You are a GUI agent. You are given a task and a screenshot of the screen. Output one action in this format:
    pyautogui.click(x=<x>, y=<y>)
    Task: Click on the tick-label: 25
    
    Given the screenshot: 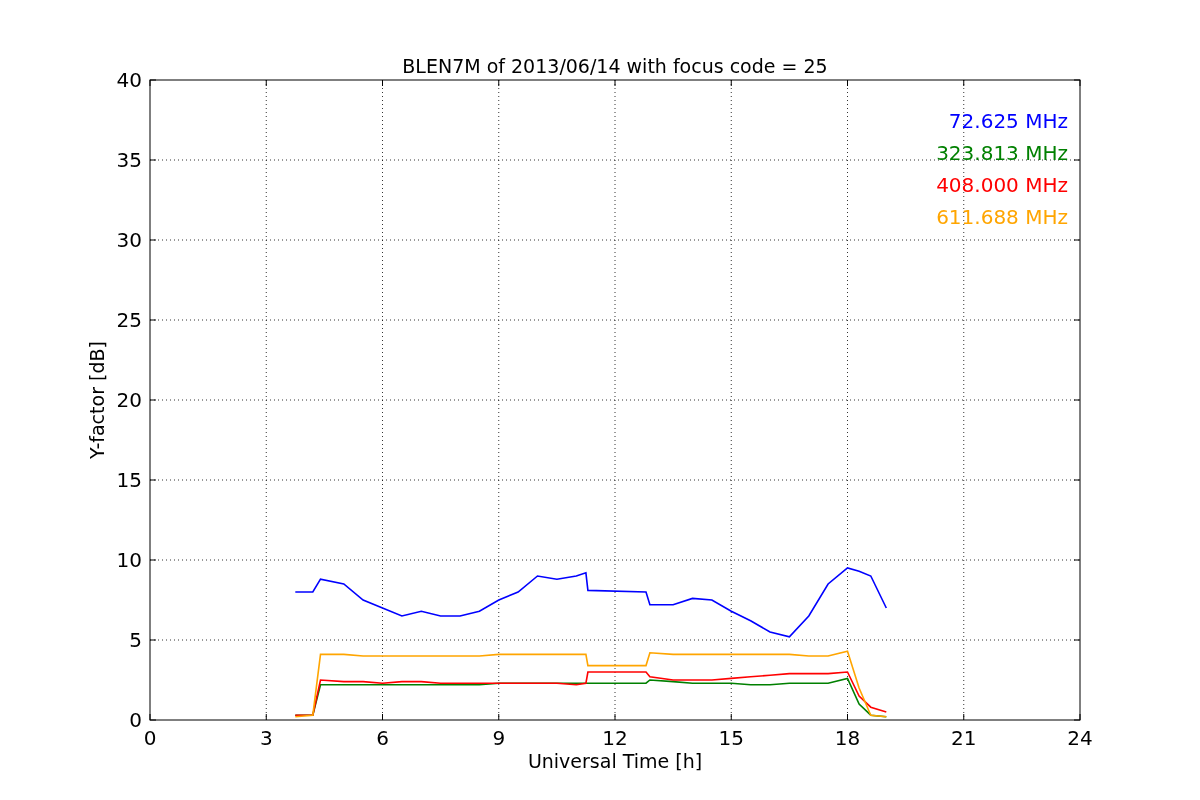 What is the action you would take?
    pyautogui.click(x=129, y=320)
    